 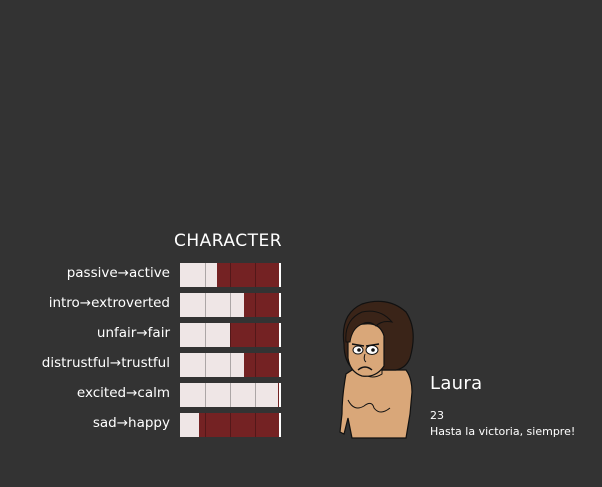 I want to click on trait-row: excited→calm, so click(x=150, y=393).